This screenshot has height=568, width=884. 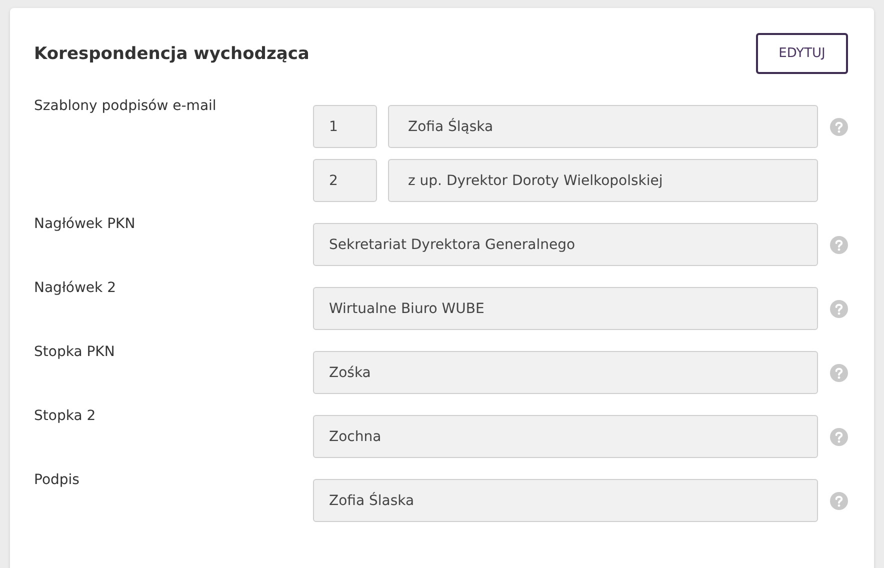 What do you see at coordinates (565, 372) in the screenshot?
I see `text-field: Zośka` at bounding box center [565, 372].